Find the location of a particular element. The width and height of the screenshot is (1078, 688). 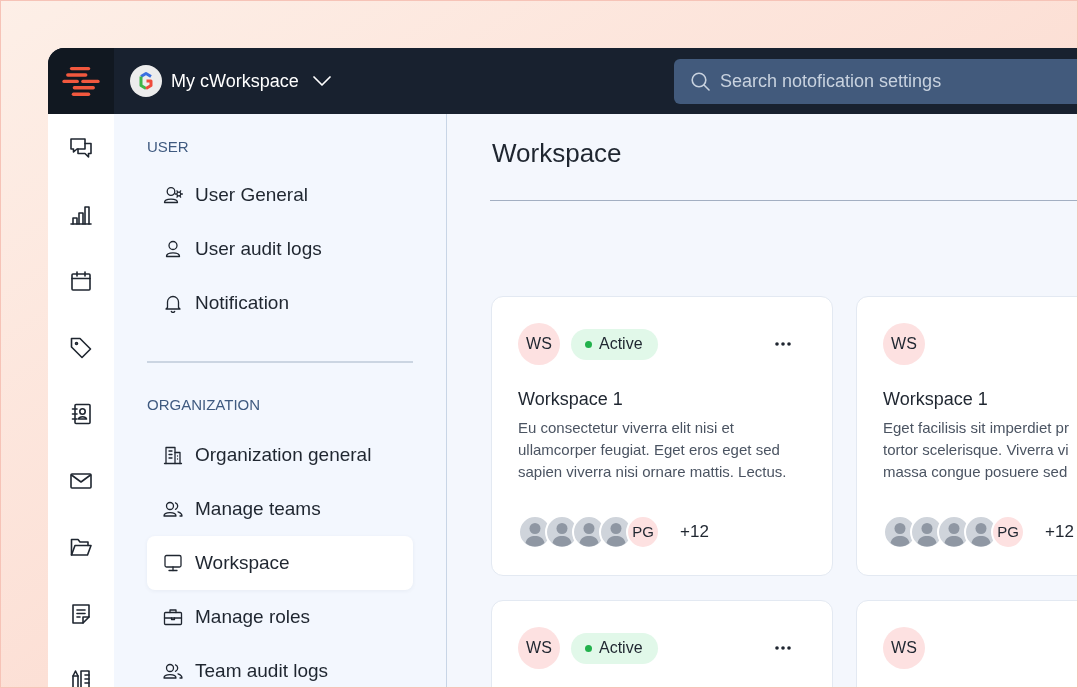

page-title: Workspace is located at coordinates (557, 153).